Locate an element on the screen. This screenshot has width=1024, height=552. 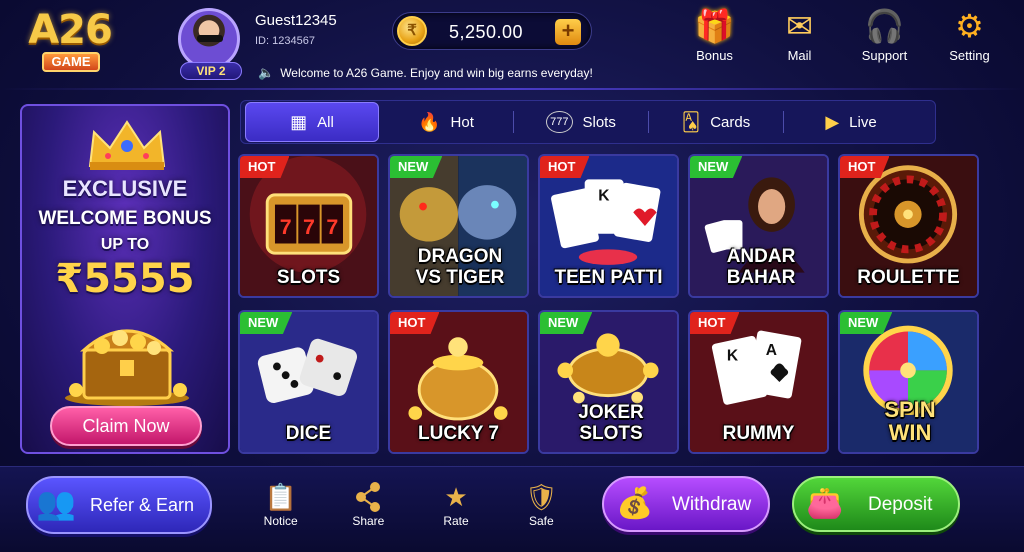
nav-label: Safe is located at coordinates (541, 521).